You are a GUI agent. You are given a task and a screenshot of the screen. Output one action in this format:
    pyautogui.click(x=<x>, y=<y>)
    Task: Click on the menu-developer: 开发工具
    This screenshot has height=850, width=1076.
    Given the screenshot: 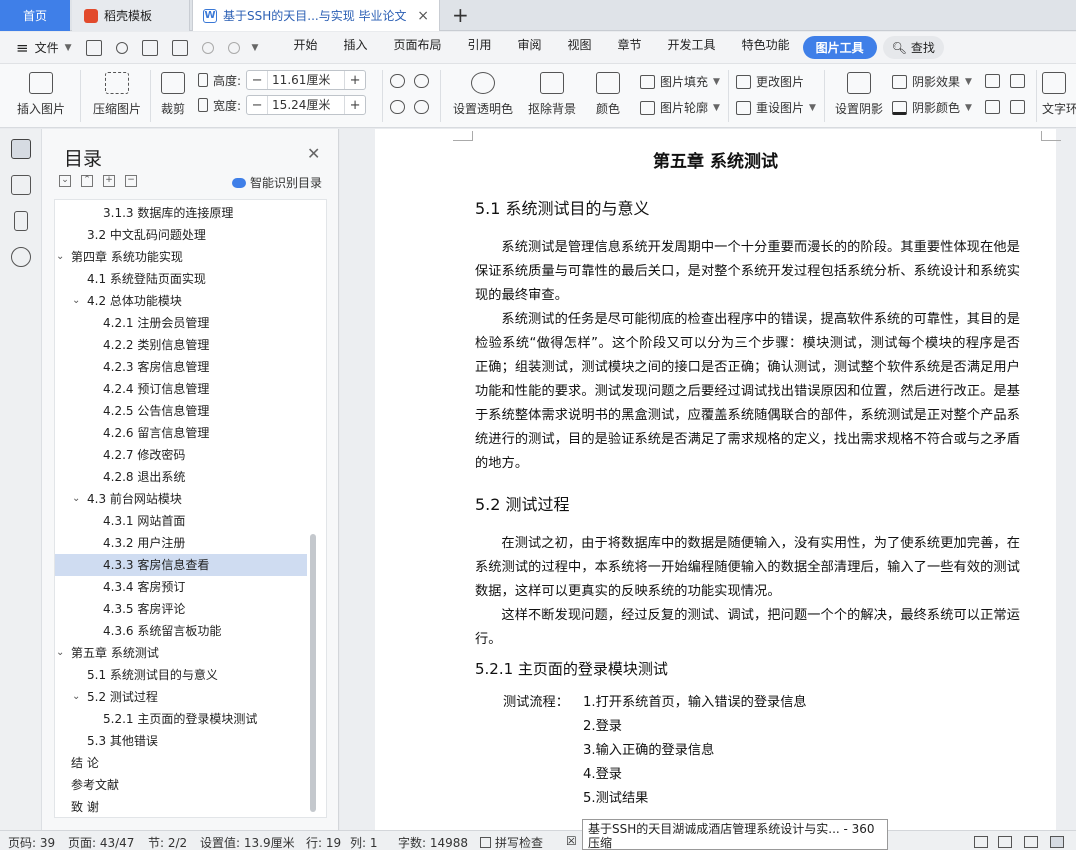 What is the action you would take?
    pyautogui.click(x=692, y=47)
    